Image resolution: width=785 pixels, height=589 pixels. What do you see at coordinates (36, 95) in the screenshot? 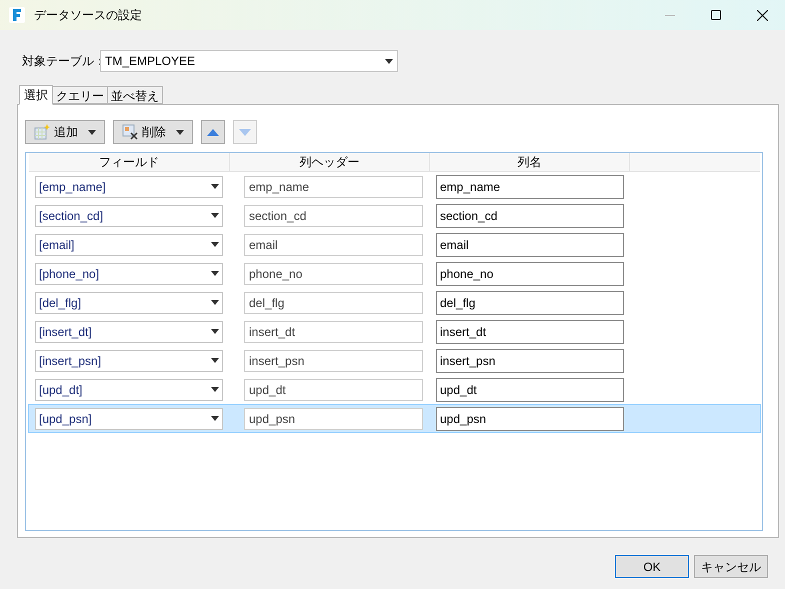
I see `tab: 選択` at bounding box center [36, 95].